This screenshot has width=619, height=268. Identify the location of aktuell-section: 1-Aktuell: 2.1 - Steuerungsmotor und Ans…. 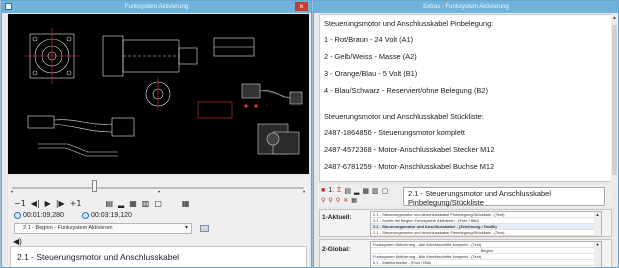
(465, 223).